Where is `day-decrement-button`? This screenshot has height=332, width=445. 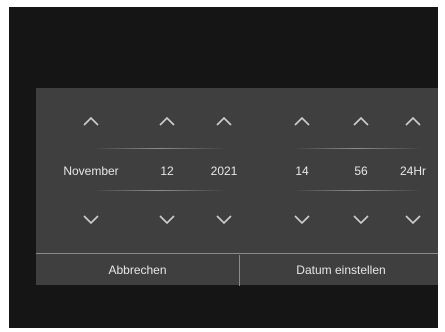
day-decrement-button is located at coordinates (167, 219).